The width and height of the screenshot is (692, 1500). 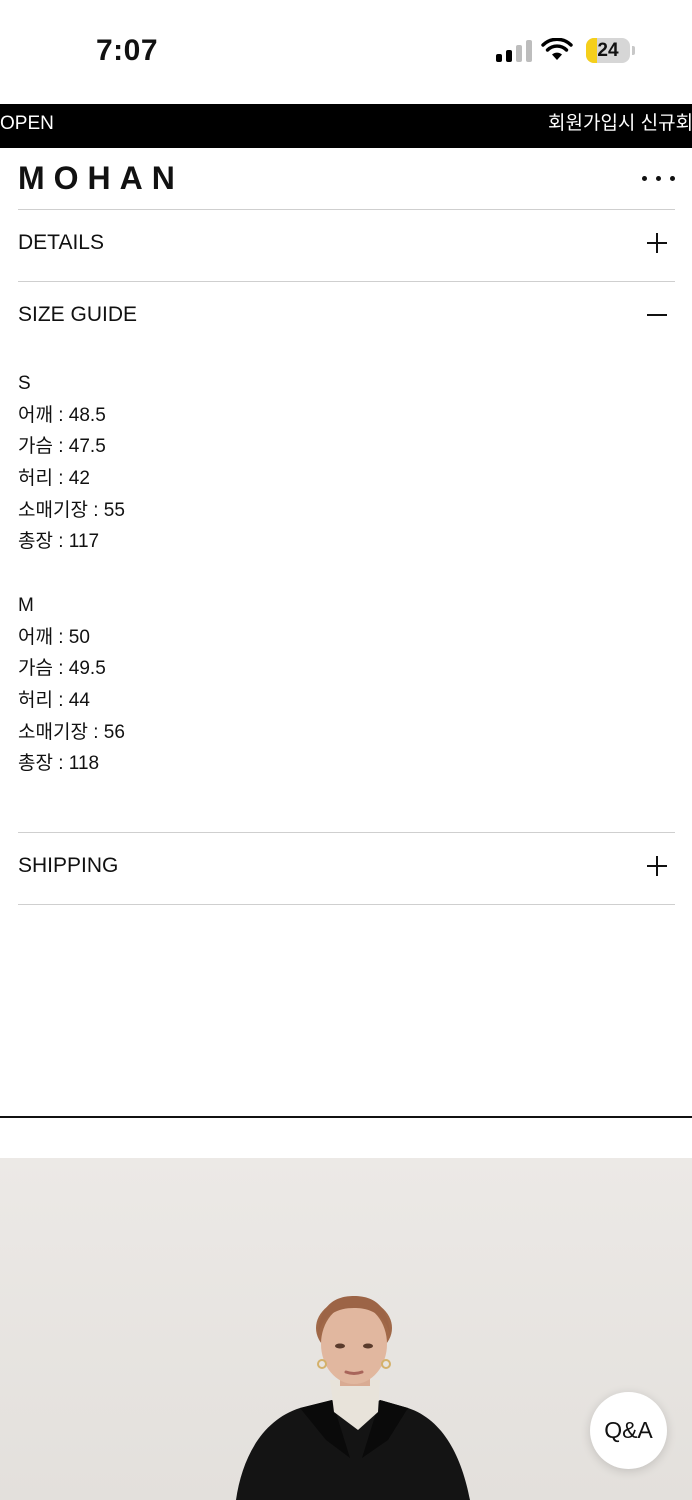 What do you see at coordinates (27, 123) in the screenshot?
I see `banner-text-left: OPEN` at bounding box center [27, 123].